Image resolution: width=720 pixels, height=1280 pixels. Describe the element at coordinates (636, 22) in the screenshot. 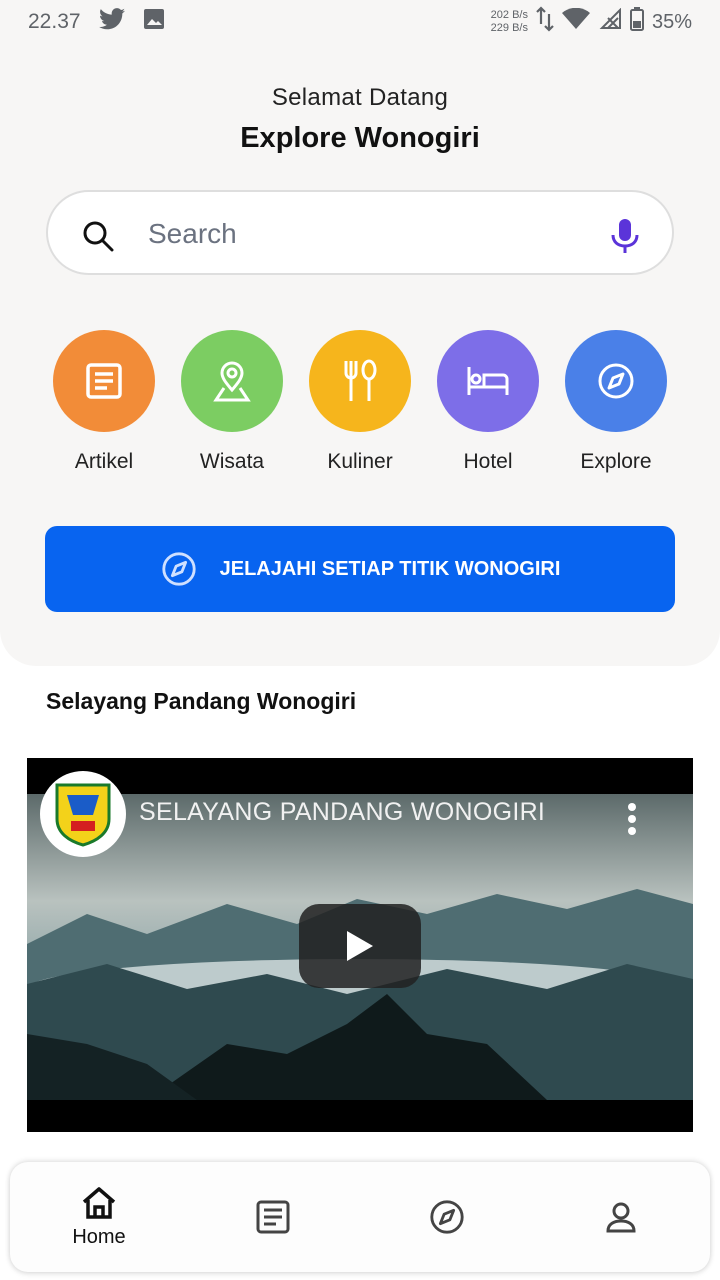

I see `battery-icon` at that location.